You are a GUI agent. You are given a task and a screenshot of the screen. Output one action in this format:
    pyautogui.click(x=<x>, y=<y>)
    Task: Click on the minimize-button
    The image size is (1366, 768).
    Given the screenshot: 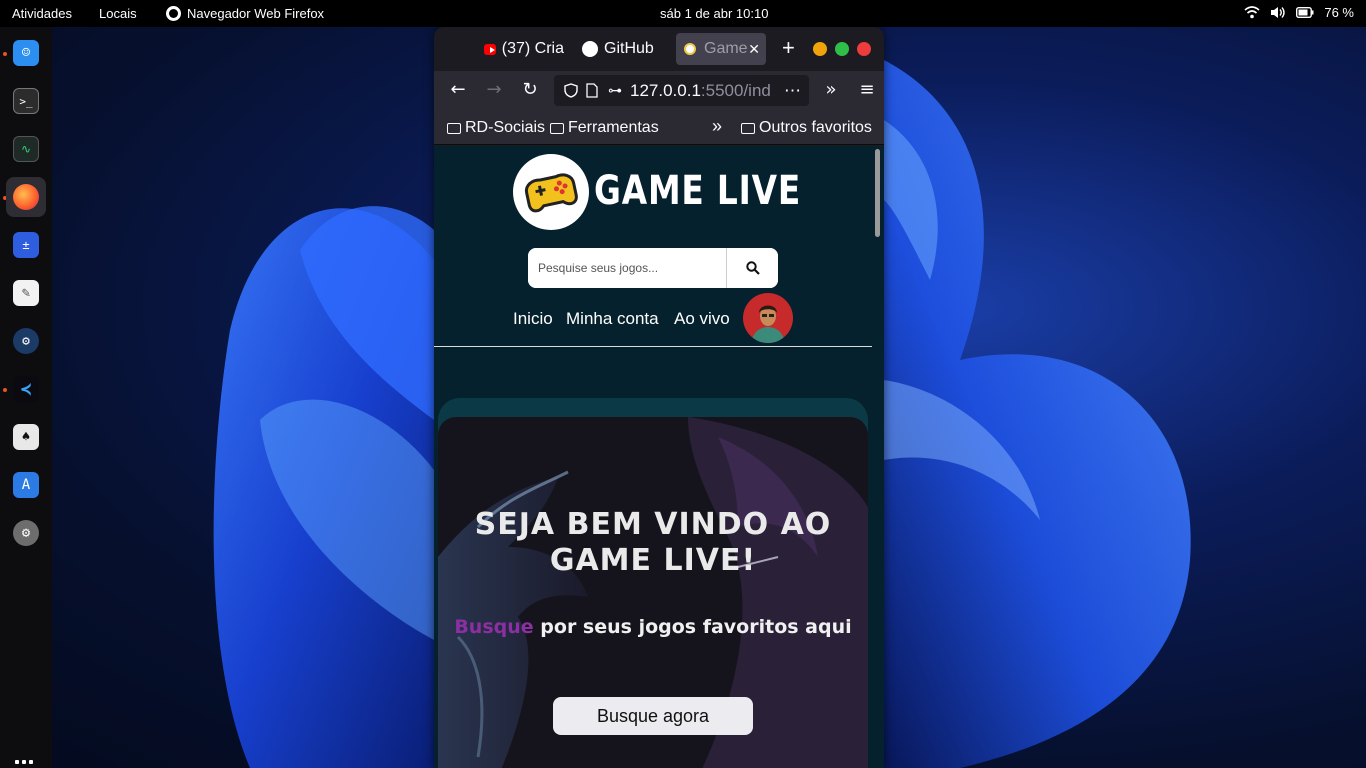 What is the action you would take?
    pyautogui.click(x=820, y=49)
    